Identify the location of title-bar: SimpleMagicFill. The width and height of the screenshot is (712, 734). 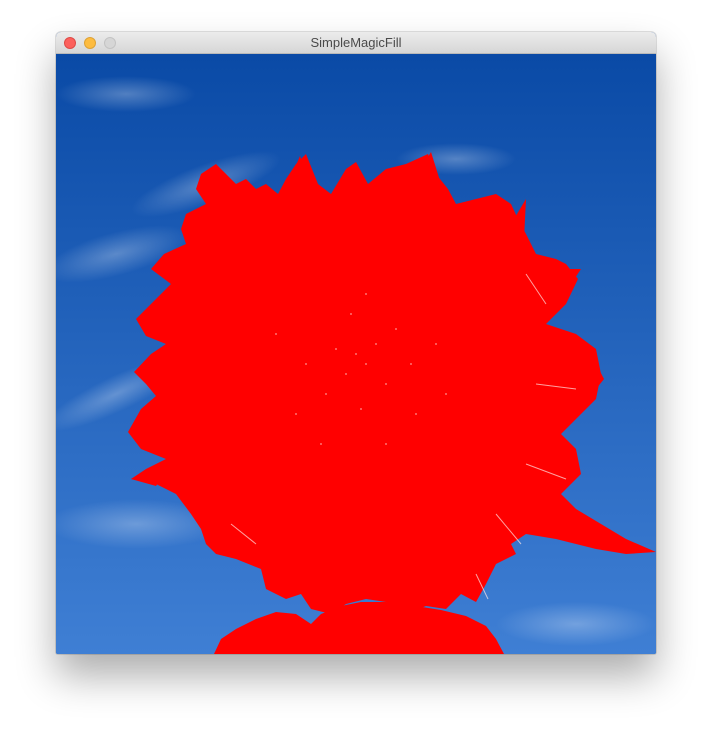
(356, 43).